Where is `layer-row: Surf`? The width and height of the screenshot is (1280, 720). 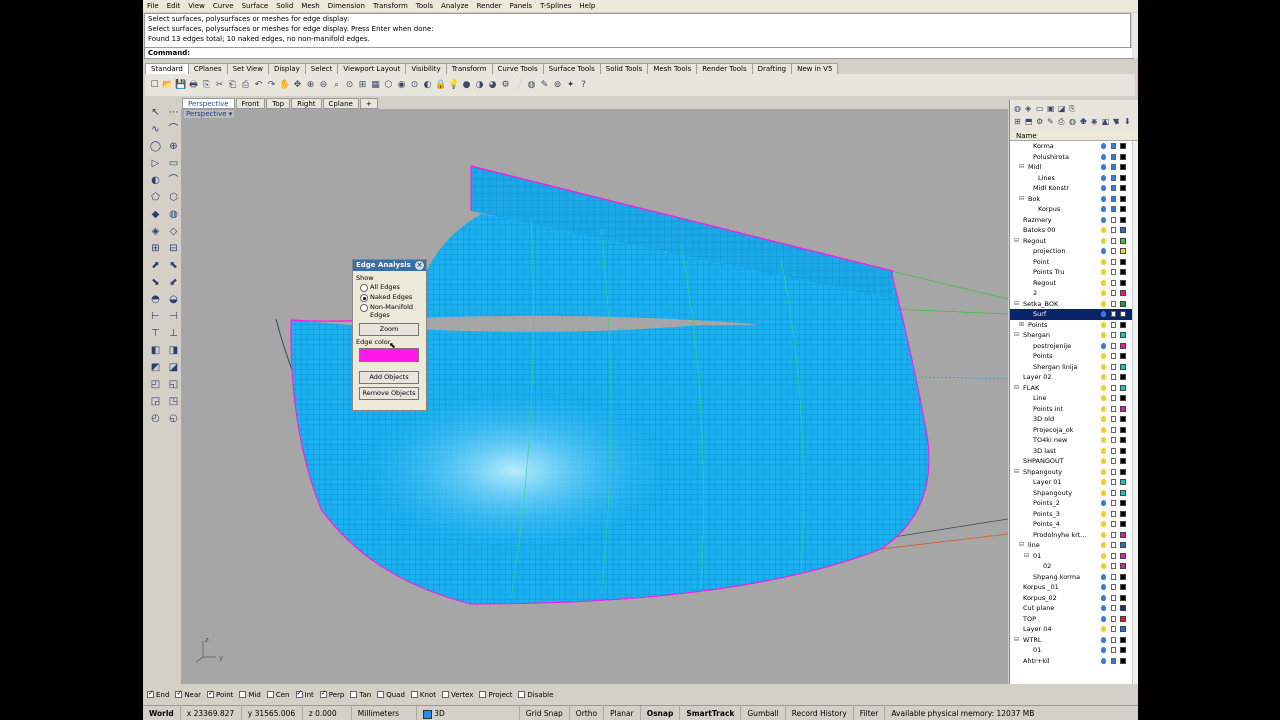 layer-row: Surf is located at coordinates (1071, 314).